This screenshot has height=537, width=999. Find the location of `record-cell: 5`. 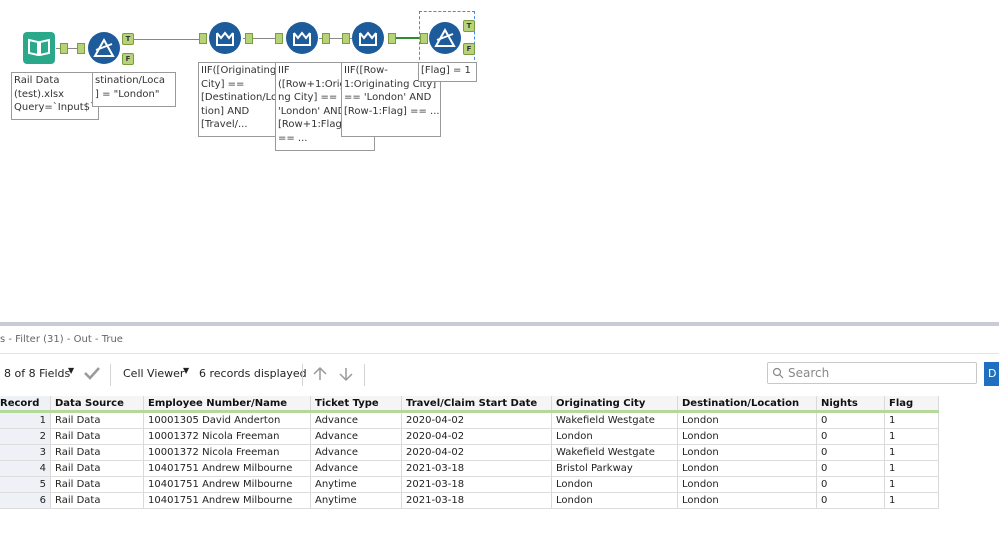

record-cell: 5 is located at coordinates (25, 484).